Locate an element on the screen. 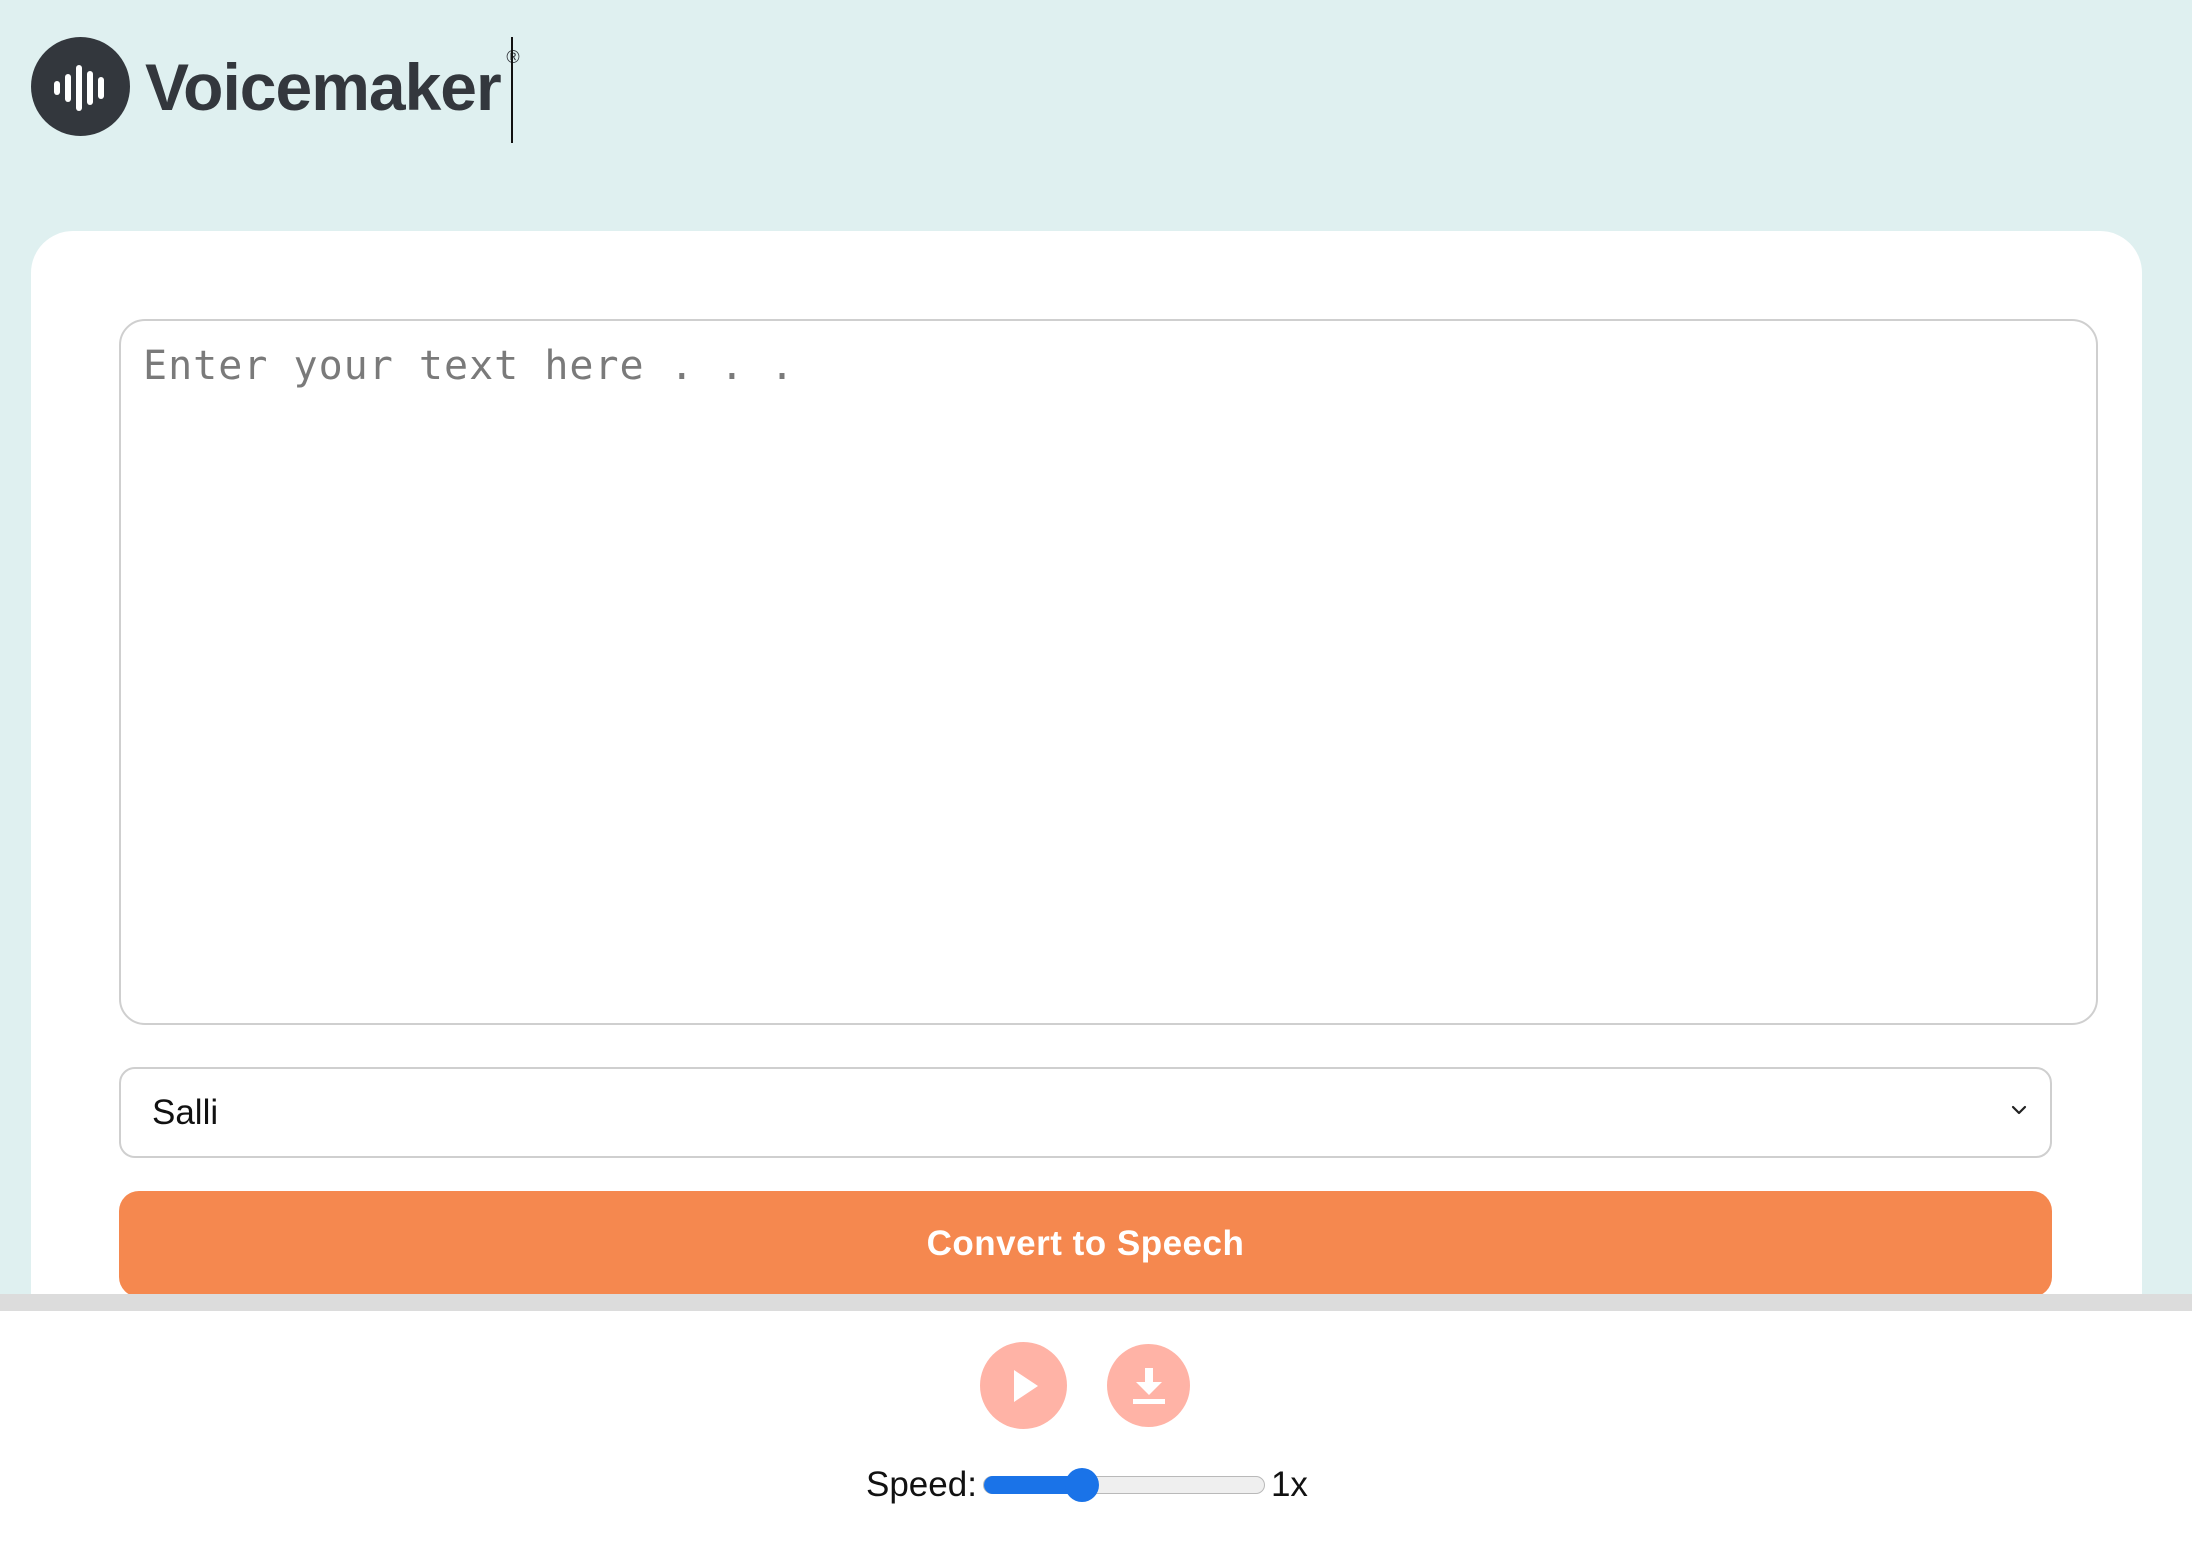 The height and width of the screenshot is (1558, 2192). brand-name: Voicemaker ® is located at coordinates (332, 84).